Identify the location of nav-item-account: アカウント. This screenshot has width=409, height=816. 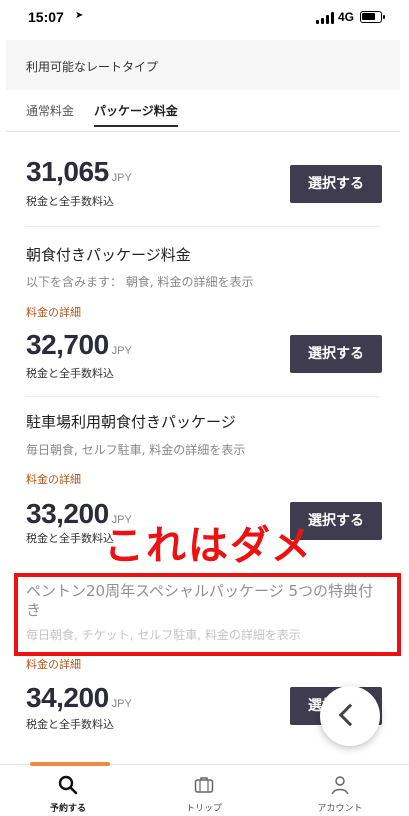
(340, 790).